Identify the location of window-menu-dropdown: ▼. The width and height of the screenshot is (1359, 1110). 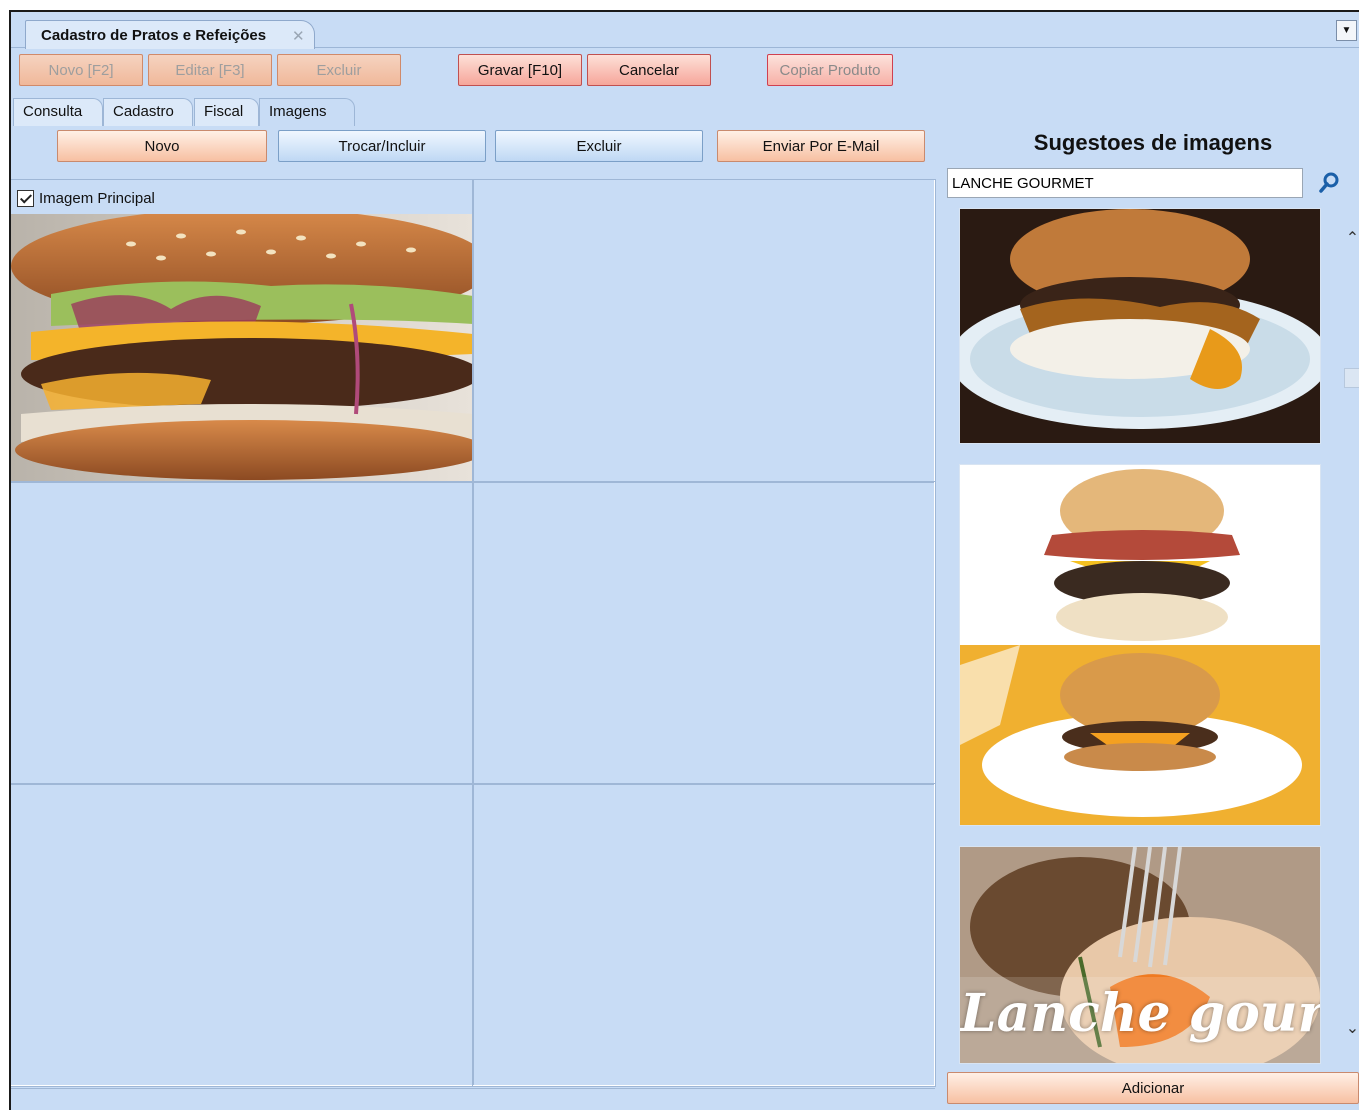
(1346, 30).